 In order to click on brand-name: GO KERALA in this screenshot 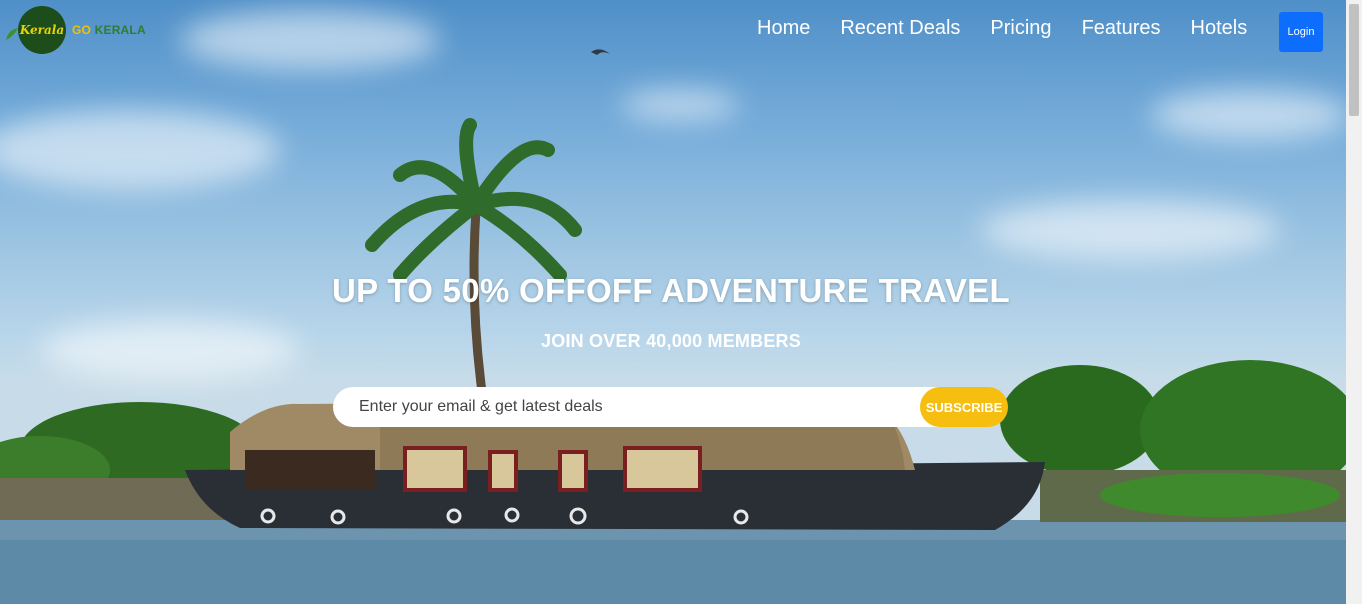, I will do `click(109, 30)`.